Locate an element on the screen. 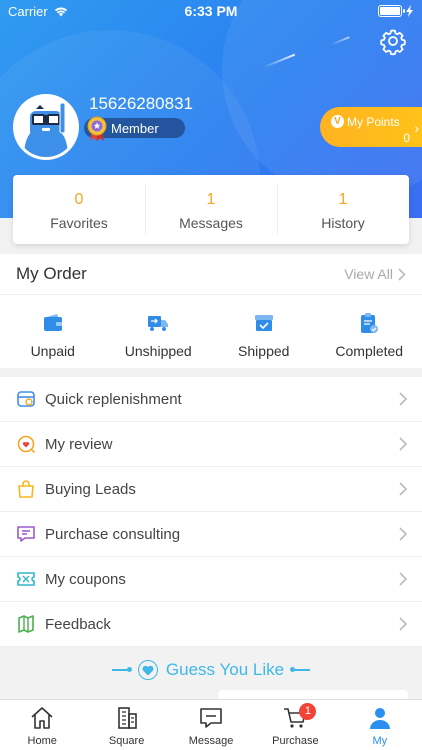 The height and width of the screenshot is (750, 422). robot-avatar-icon is located at coordinates (46, 127).